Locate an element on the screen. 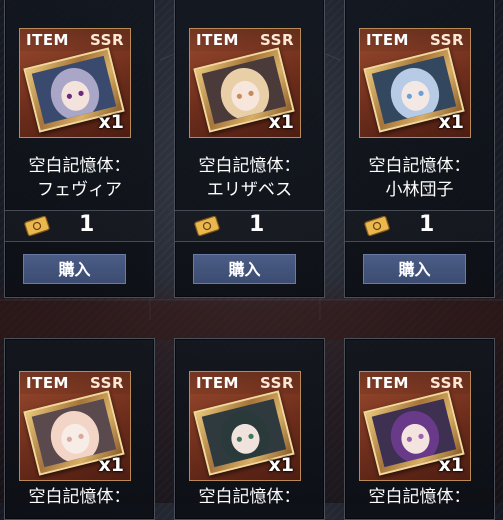 This screenshot has height=520, width=503. item-name-line2: 小林団子 is located at coordinates (419, 190).